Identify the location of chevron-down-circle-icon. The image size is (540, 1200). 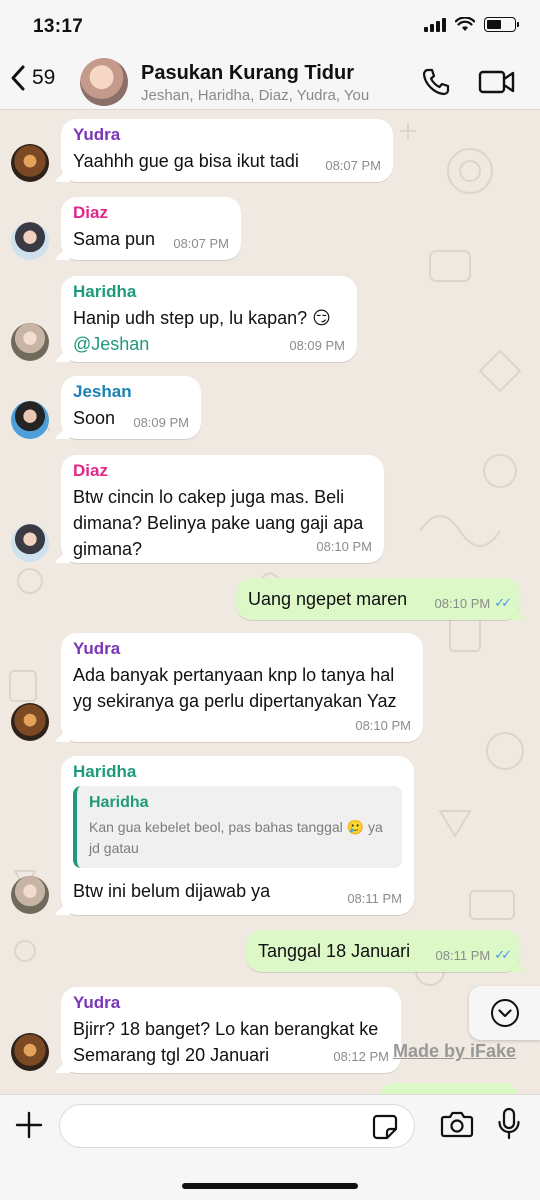
(504, 1013).